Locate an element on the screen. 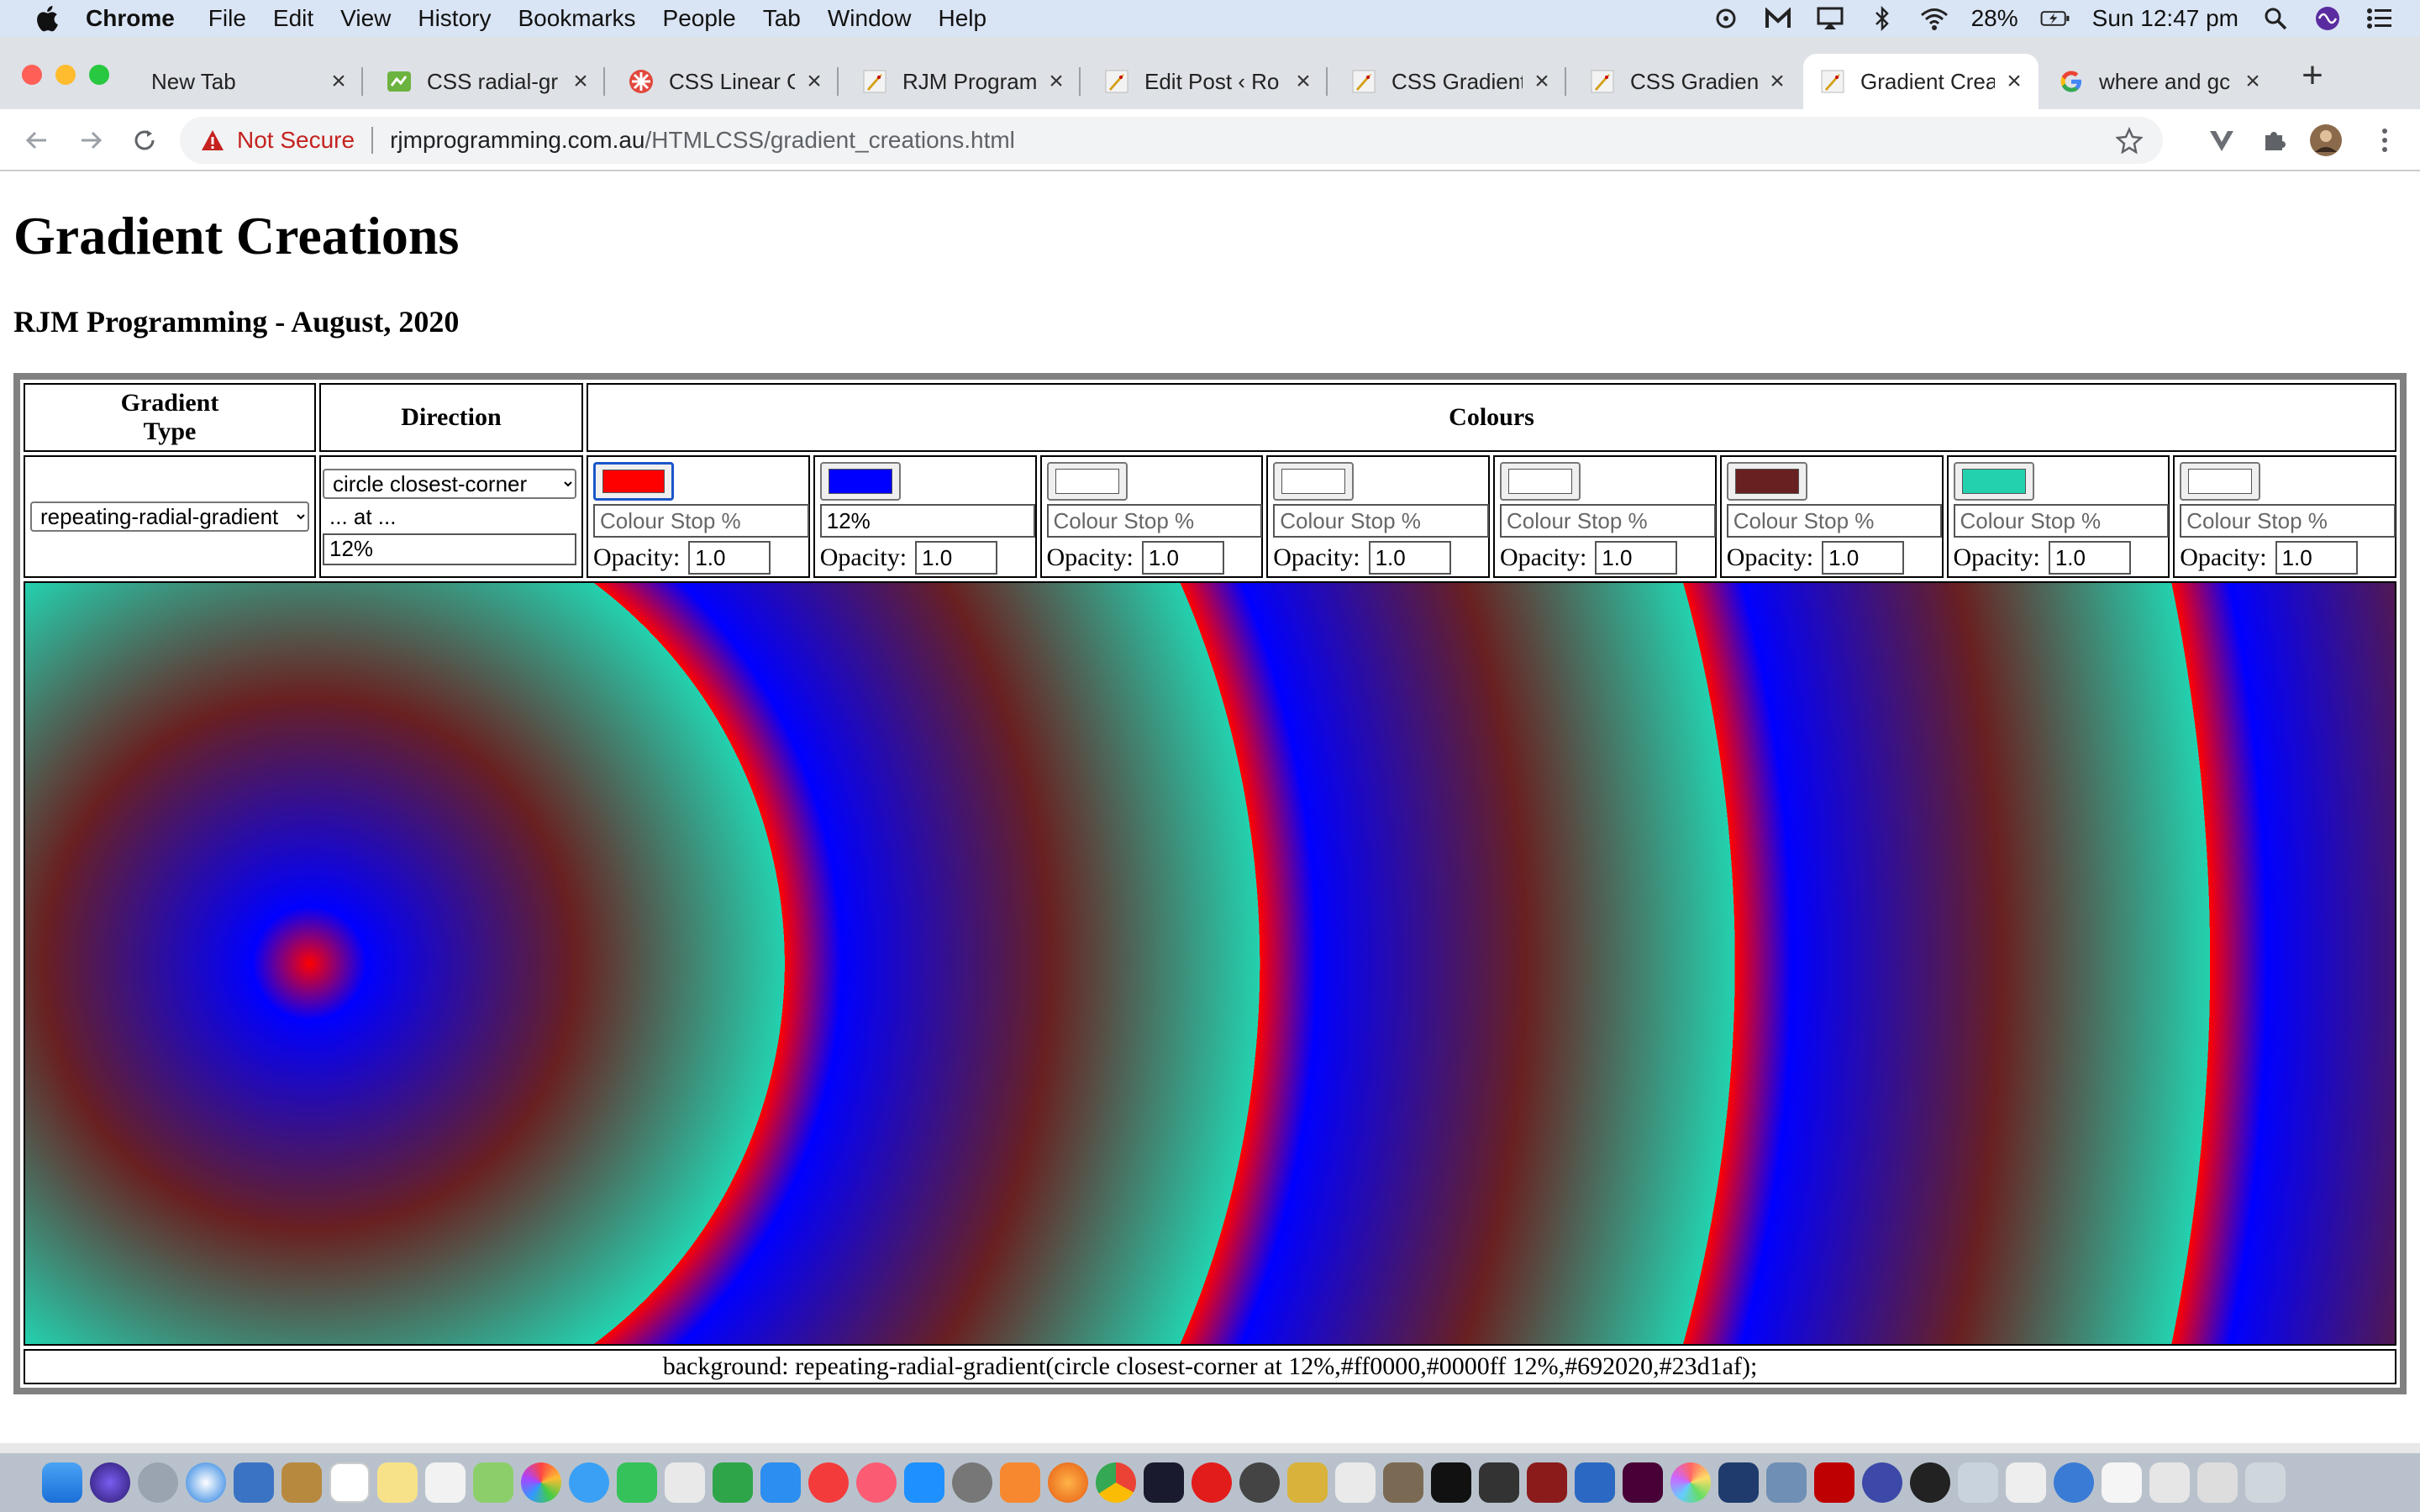  reload-icon is located at coordinates (144, 140).